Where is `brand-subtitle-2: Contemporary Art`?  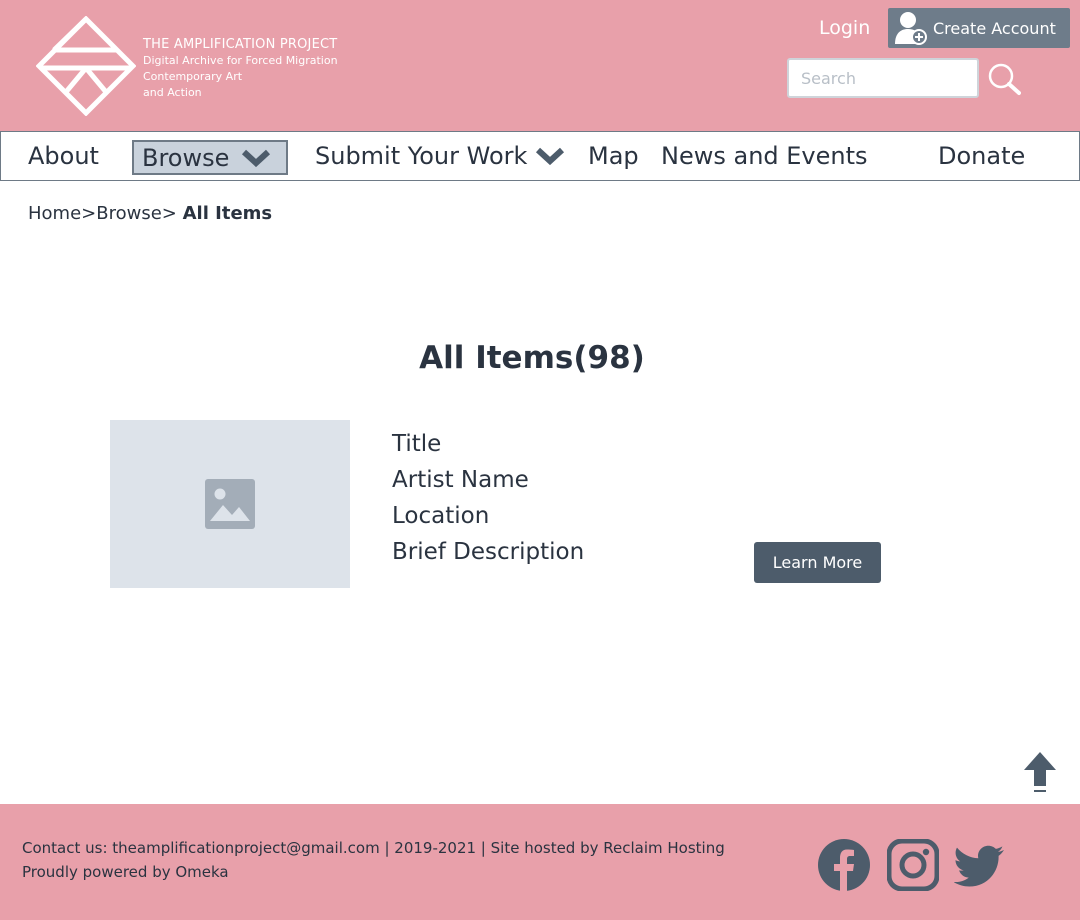 brand-subtitle-2: Contemporary Art is located at coordinates (193, 76).